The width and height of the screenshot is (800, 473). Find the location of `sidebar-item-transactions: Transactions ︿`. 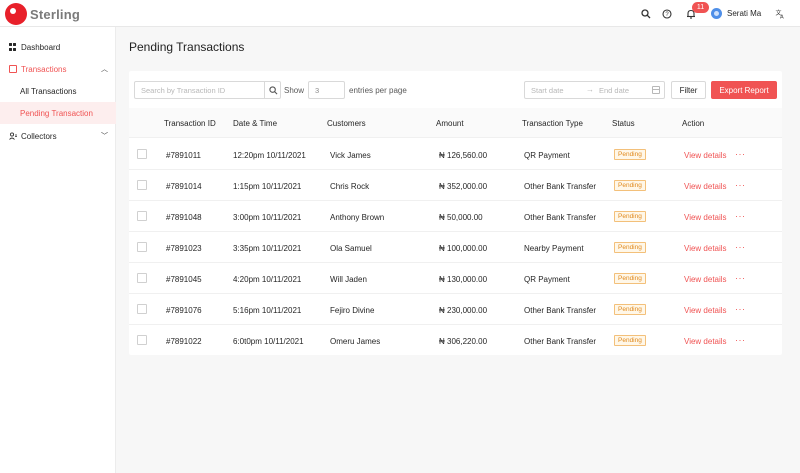

sidebar-item-transactions: Transactions ︿ is located at coordinates (58, 69).